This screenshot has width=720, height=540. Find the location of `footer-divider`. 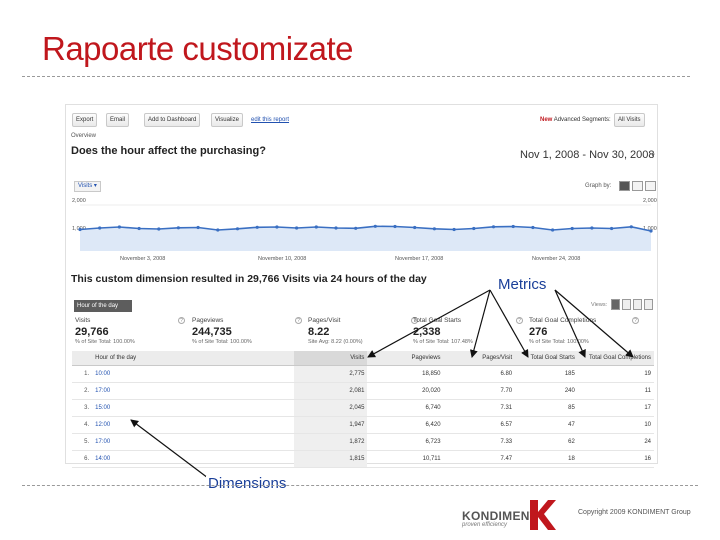

footer-divider is located at coordinates (360, 485).